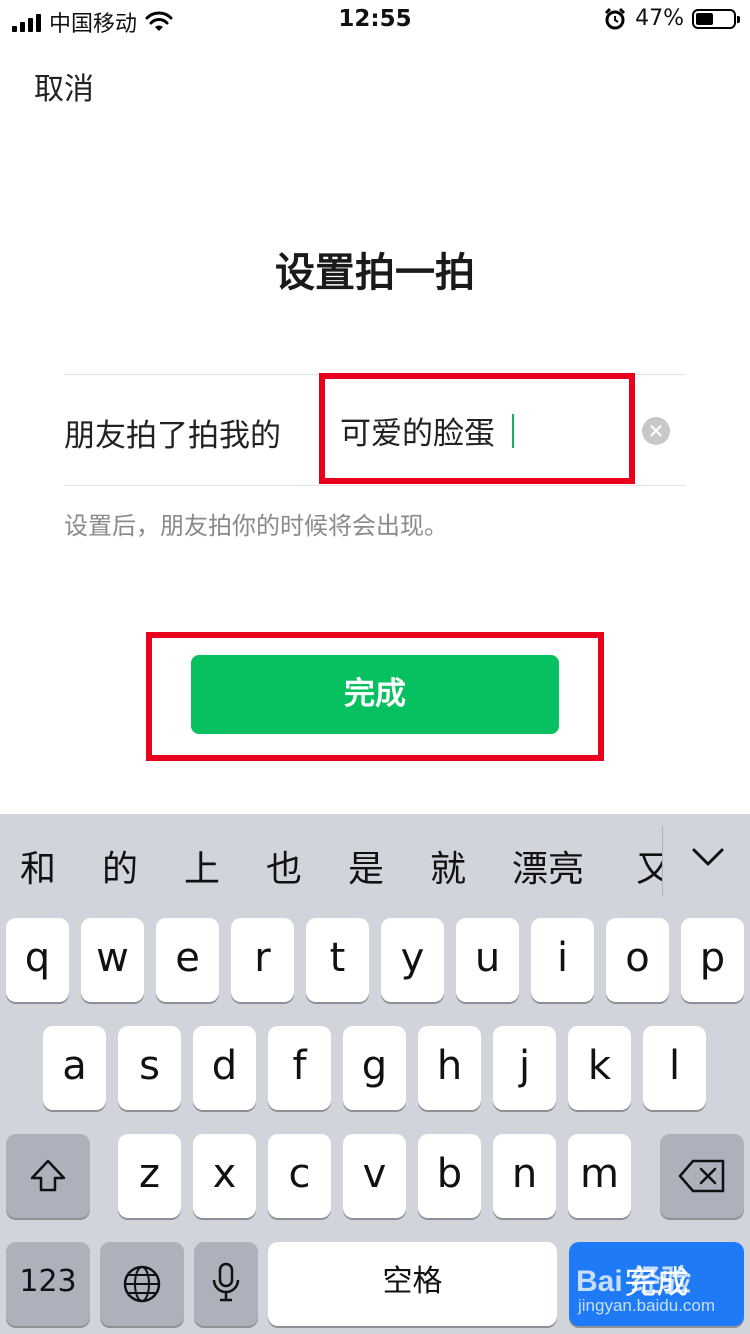 The height and width of the screenshot is (1334, 750). I want to click on key-q: q, so click(37, 960).